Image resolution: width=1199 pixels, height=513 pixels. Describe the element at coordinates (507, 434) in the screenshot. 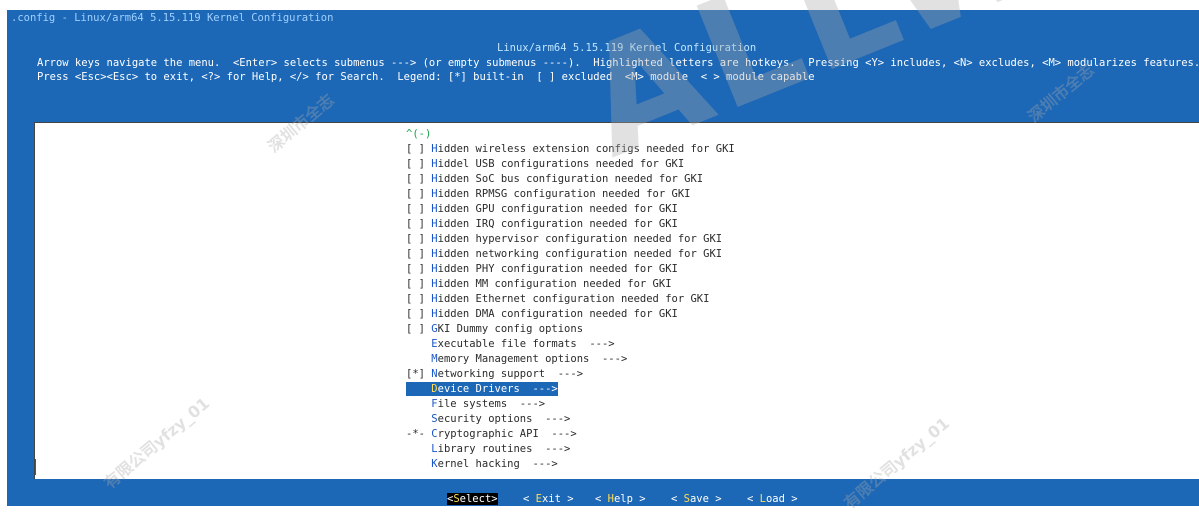

I see `menu-item-label: ryptographic API --->` at that location.